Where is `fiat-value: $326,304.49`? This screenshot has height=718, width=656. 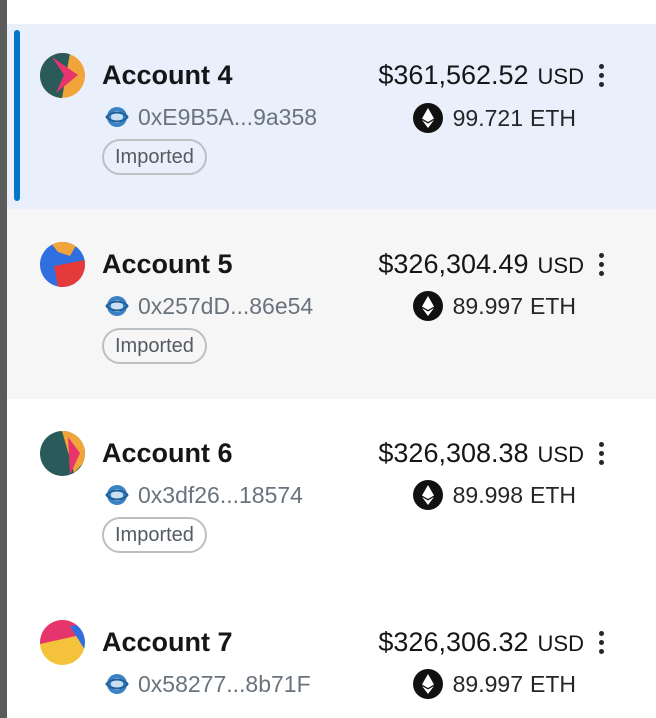
fiat-value: $326,304.49 is located at coordinates (453, 264).